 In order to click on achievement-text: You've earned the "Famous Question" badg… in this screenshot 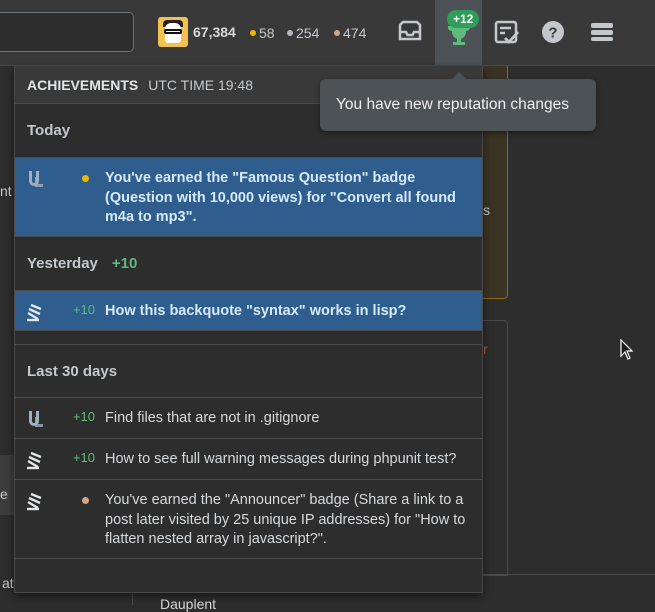, I will do `click(280, 197)`.